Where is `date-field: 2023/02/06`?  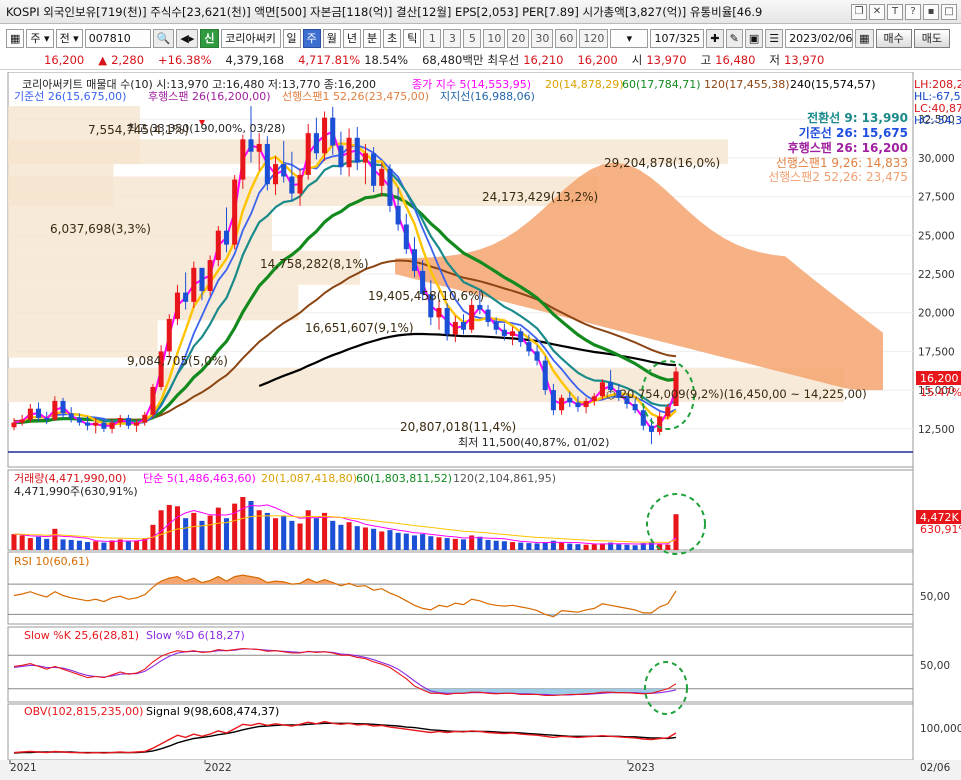 date-field: 2023/02/06 is located at coordinates (819, 38).